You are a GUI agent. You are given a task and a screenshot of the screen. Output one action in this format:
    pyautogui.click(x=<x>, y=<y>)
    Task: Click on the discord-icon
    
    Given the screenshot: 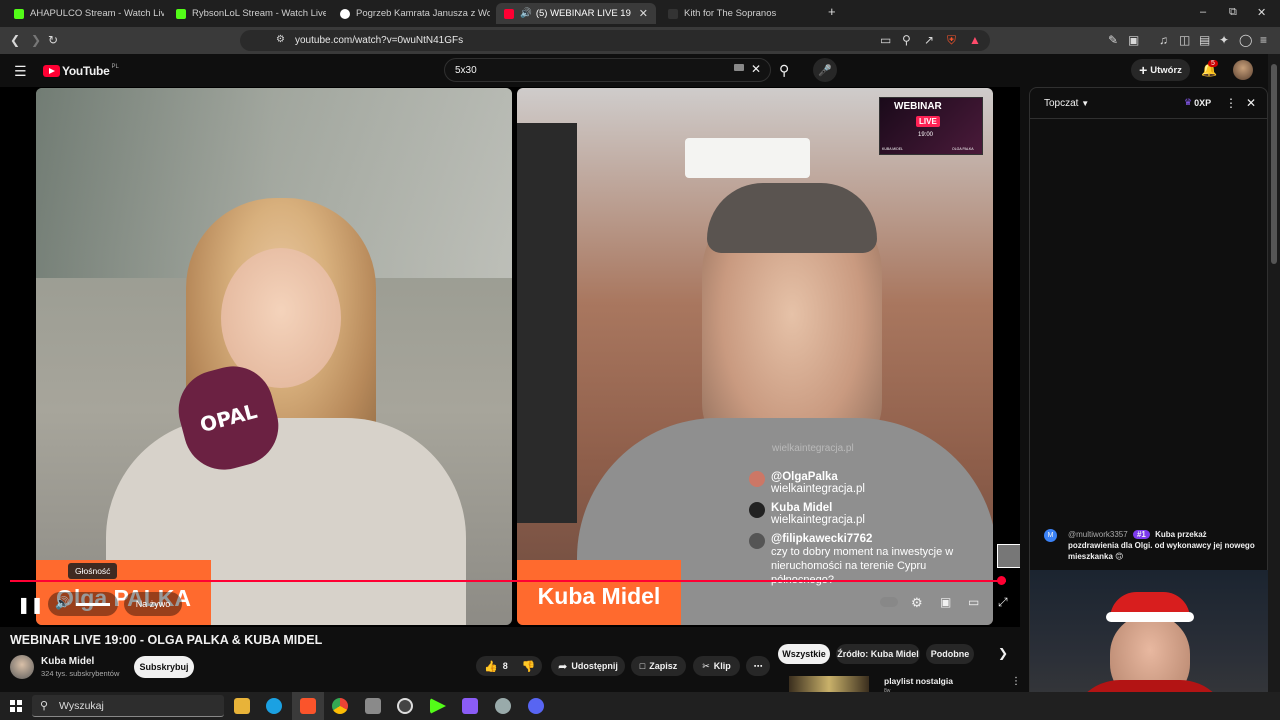 What is the action you would take?
    pyautogui.click(x=536, y=706)
    